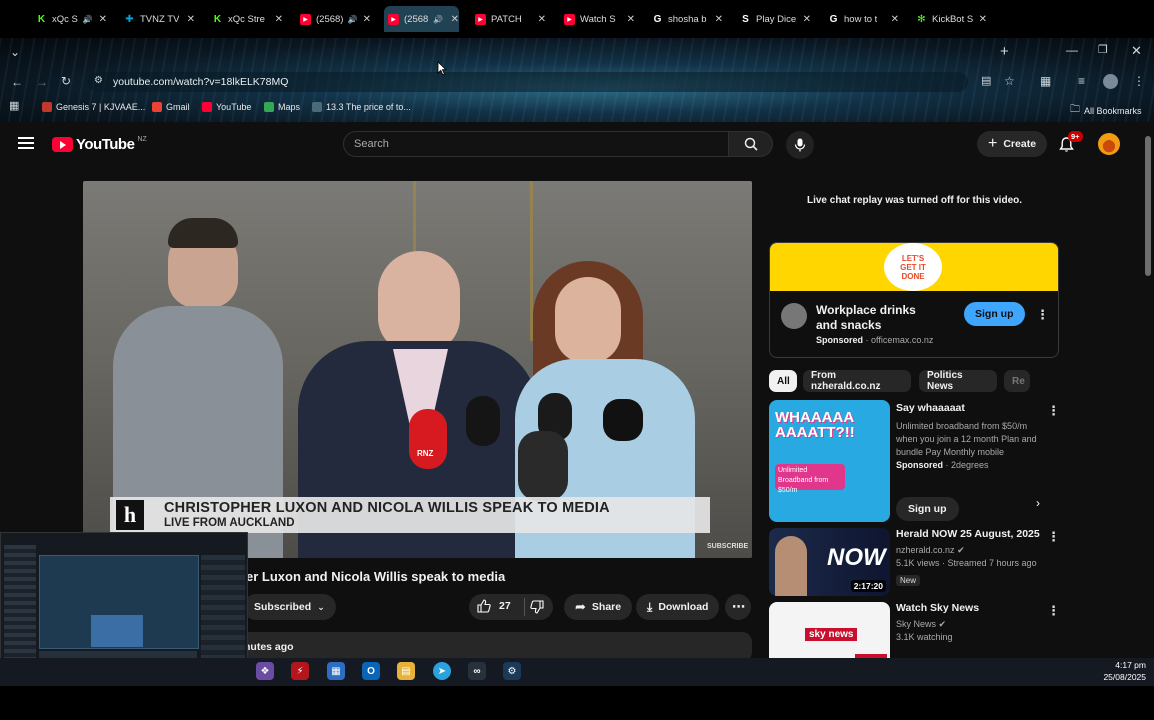 This screenshot has height=720, width=1154. What do you see at coordinates (727, 546) in the screenshot?
I see `subscribe-watermark: SUBSCRIBE` at bounding box center [727, 546].